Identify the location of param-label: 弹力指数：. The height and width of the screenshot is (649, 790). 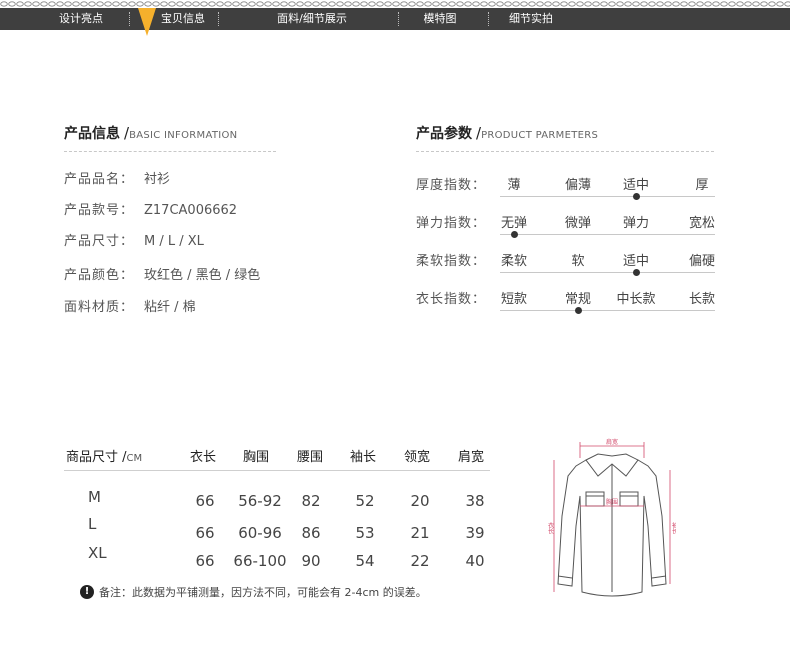
(451, 223).